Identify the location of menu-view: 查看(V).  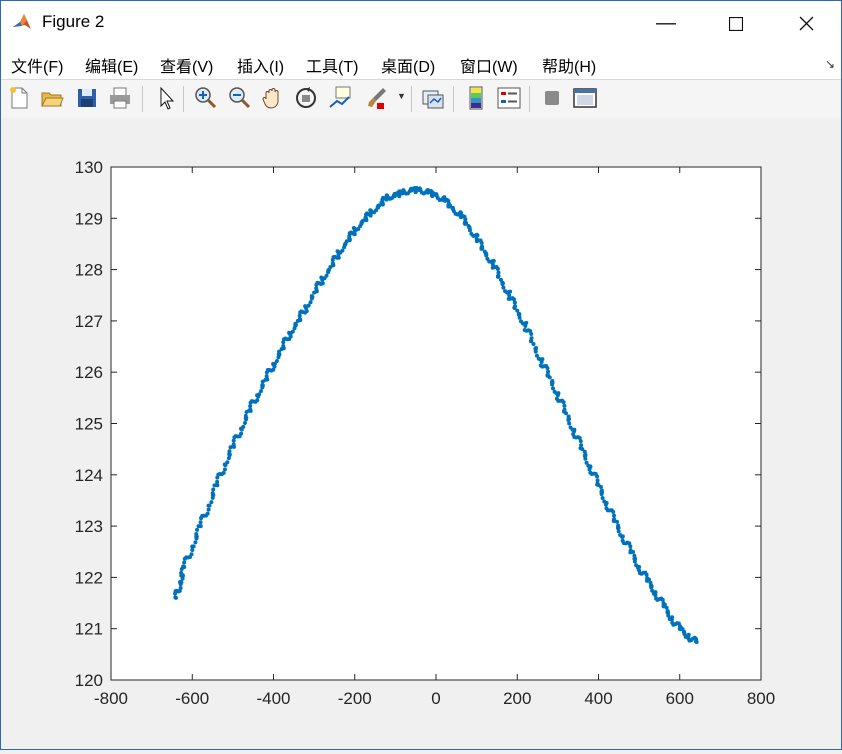
(186, 65).